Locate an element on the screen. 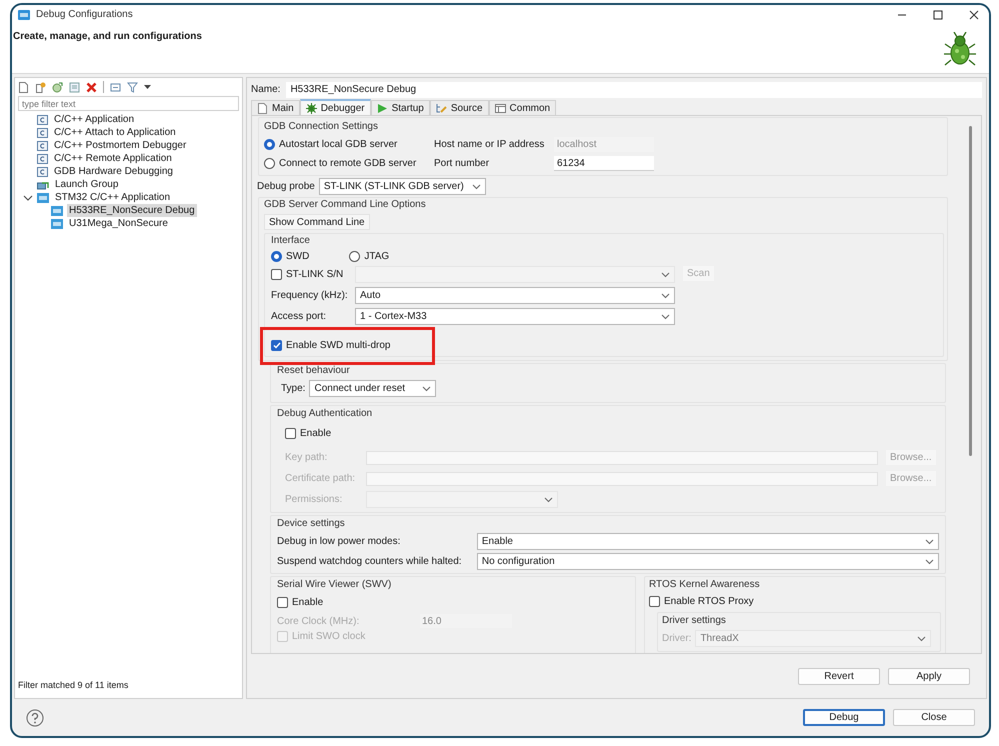 This screenshot has height=746, width=999. radio-label: Autostart local GDB server is located at coordinates (338, 144).